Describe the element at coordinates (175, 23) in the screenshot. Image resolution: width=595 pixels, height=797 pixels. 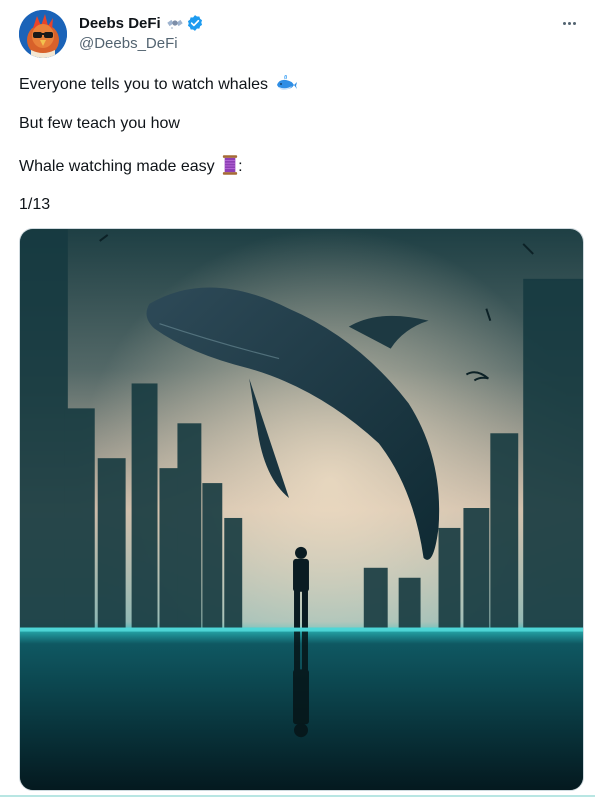
I see `satellite-icon` at that location.